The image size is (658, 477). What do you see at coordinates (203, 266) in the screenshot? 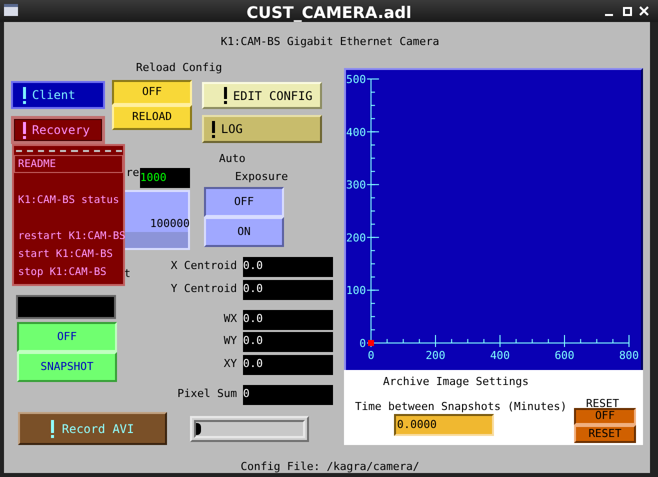
I see `readout-label: X Centroid` at bounding box center [203, 266].